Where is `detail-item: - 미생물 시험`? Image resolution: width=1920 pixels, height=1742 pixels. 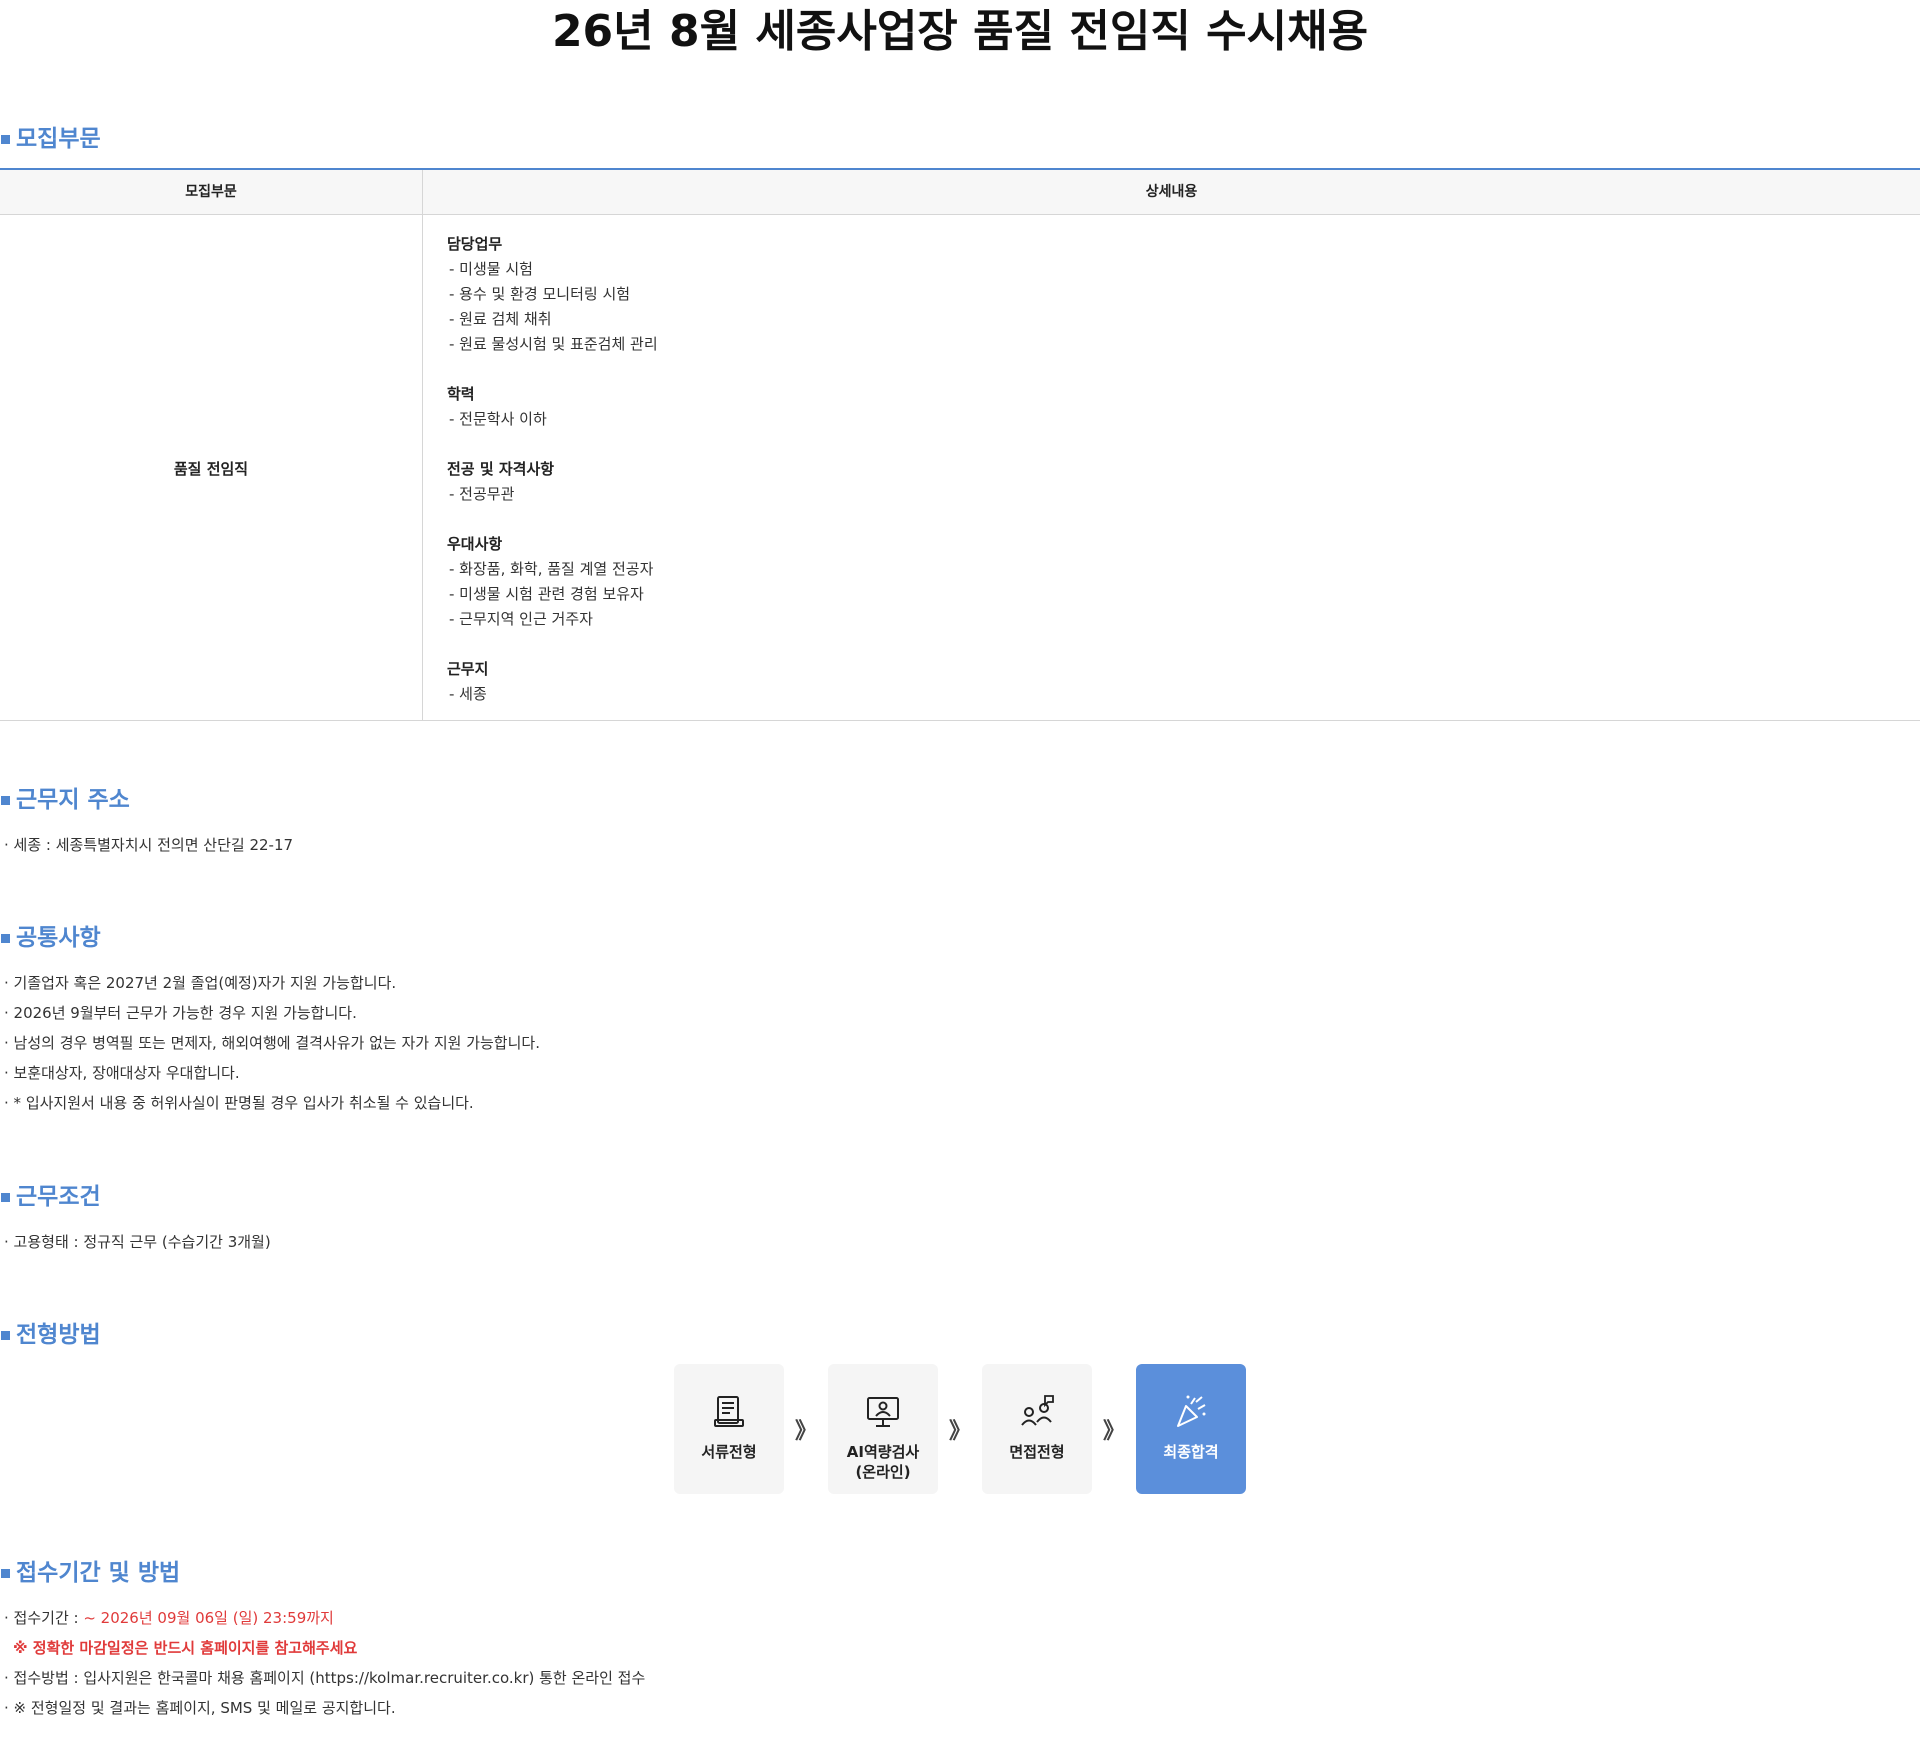
detail-item: - 미생물 시험 is located at coordinates (491, 269).